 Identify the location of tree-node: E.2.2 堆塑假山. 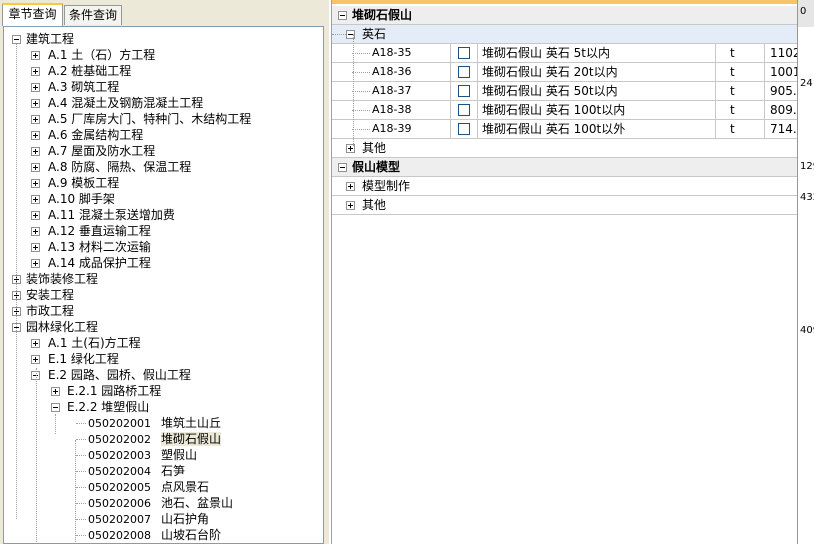
(163, 407).